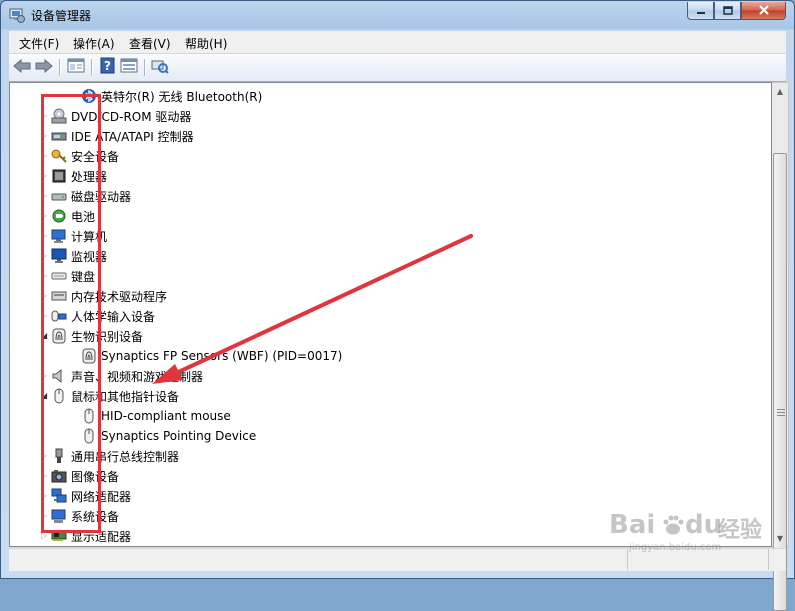 The height and width of the screenshot is (611, 795). Describe the element at coordinates (59, 236) in the screenshot. I see `computer-icon` at that location.